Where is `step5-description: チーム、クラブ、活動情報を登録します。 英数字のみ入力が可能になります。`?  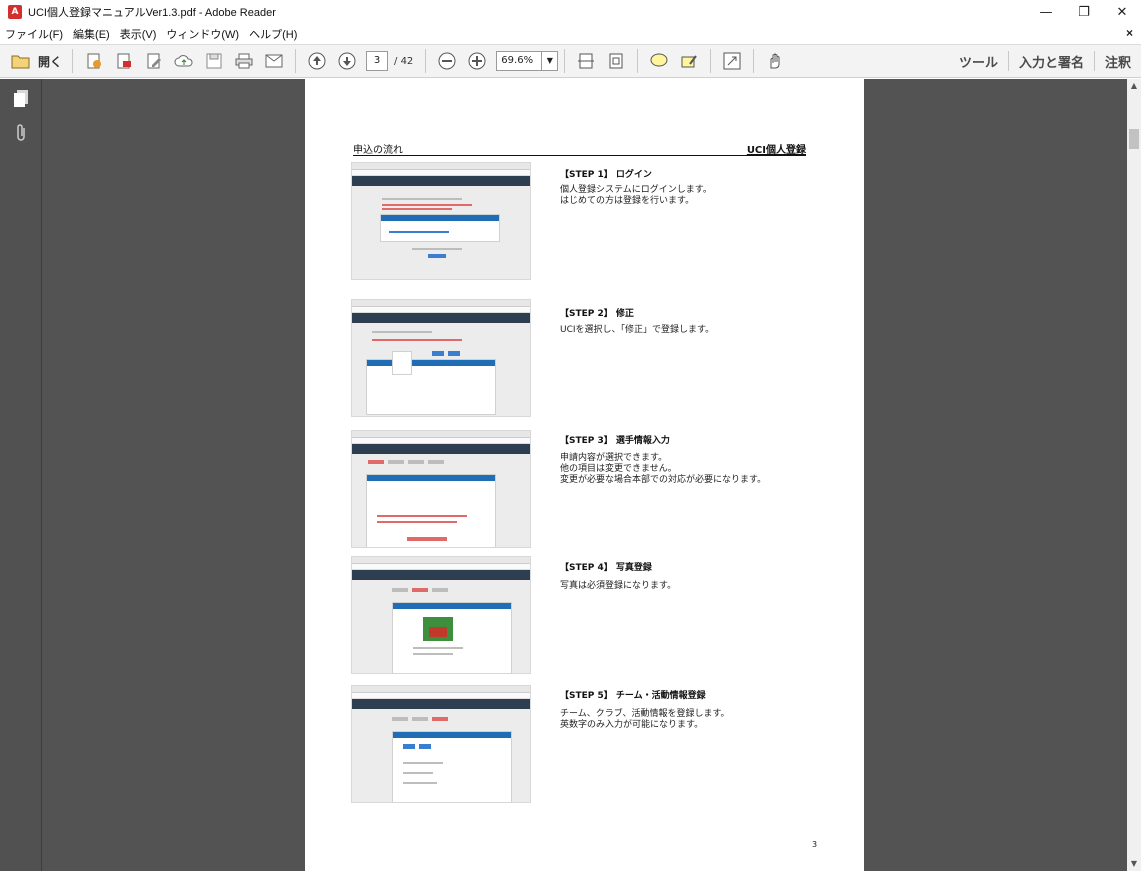 step5-description: チーム、クラブ、活動情報を登録します。 英数字のみ入力が可能になります。 is located at coordinates (645, 719).